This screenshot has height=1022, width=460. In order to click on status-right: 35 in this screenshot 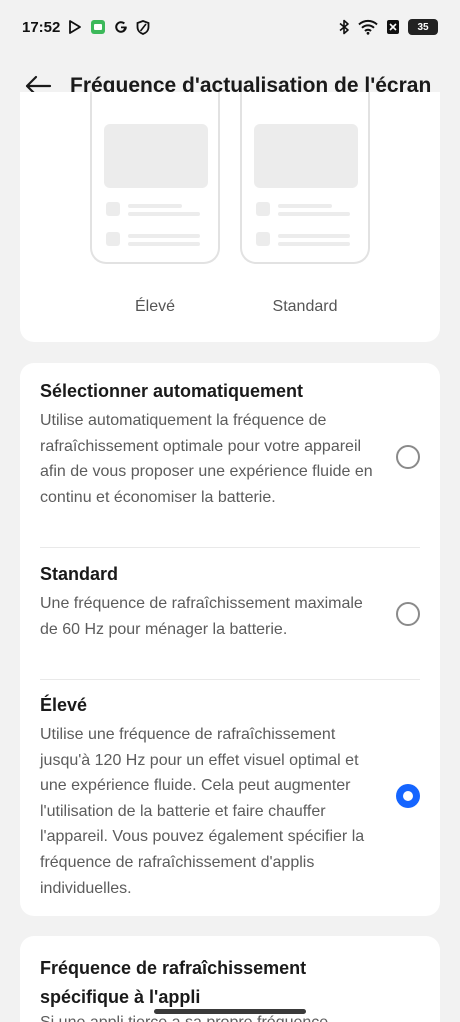, I will do `click(388, 27)`.